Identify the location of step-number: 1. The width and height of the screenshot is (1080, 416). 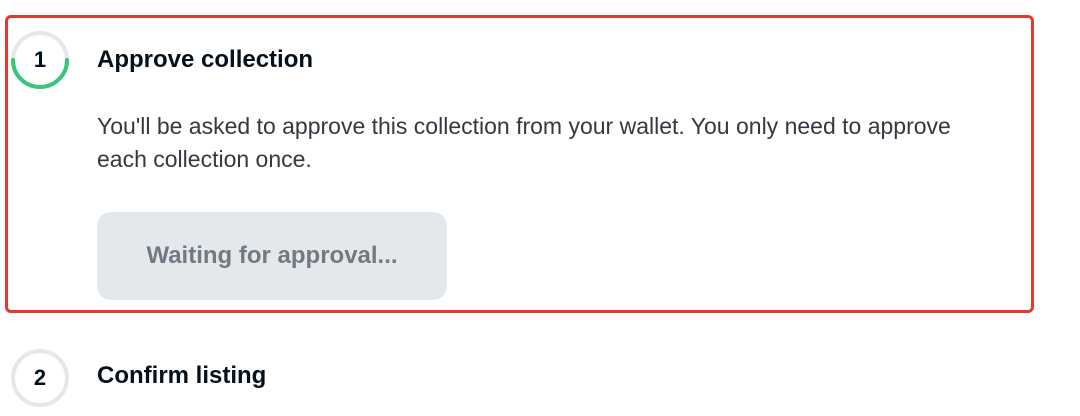
(40, 59).